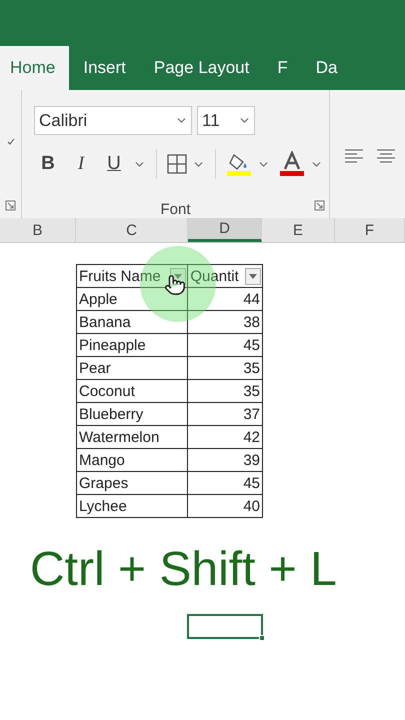 The height and width of the screenshot is (720, 405). What do you see at coordinates (132, 414) in the screenshot?
I see `table-cell: Blueberry` at bounding box center [132, 414].